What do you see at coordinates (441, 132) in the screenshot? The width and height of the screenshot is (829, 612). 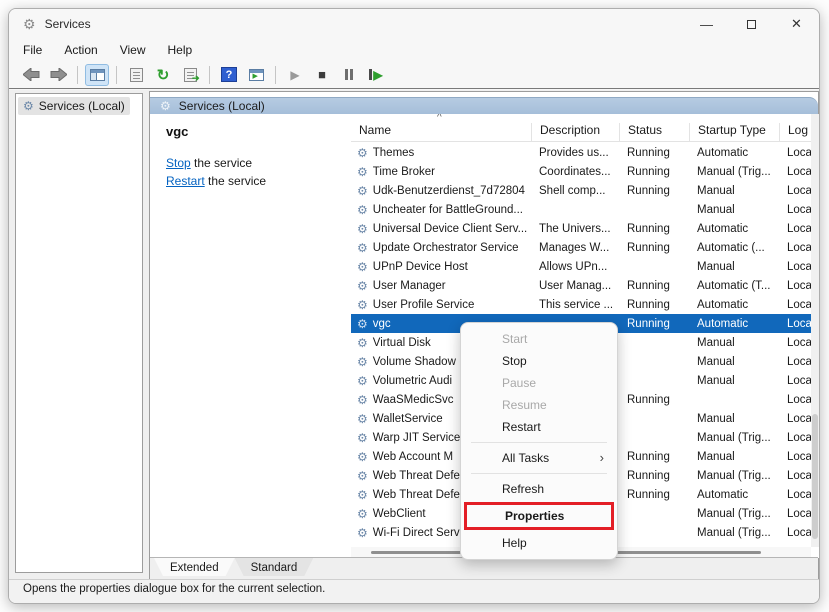 I see `column-header-name: Name` at bounding box center [441, 132].